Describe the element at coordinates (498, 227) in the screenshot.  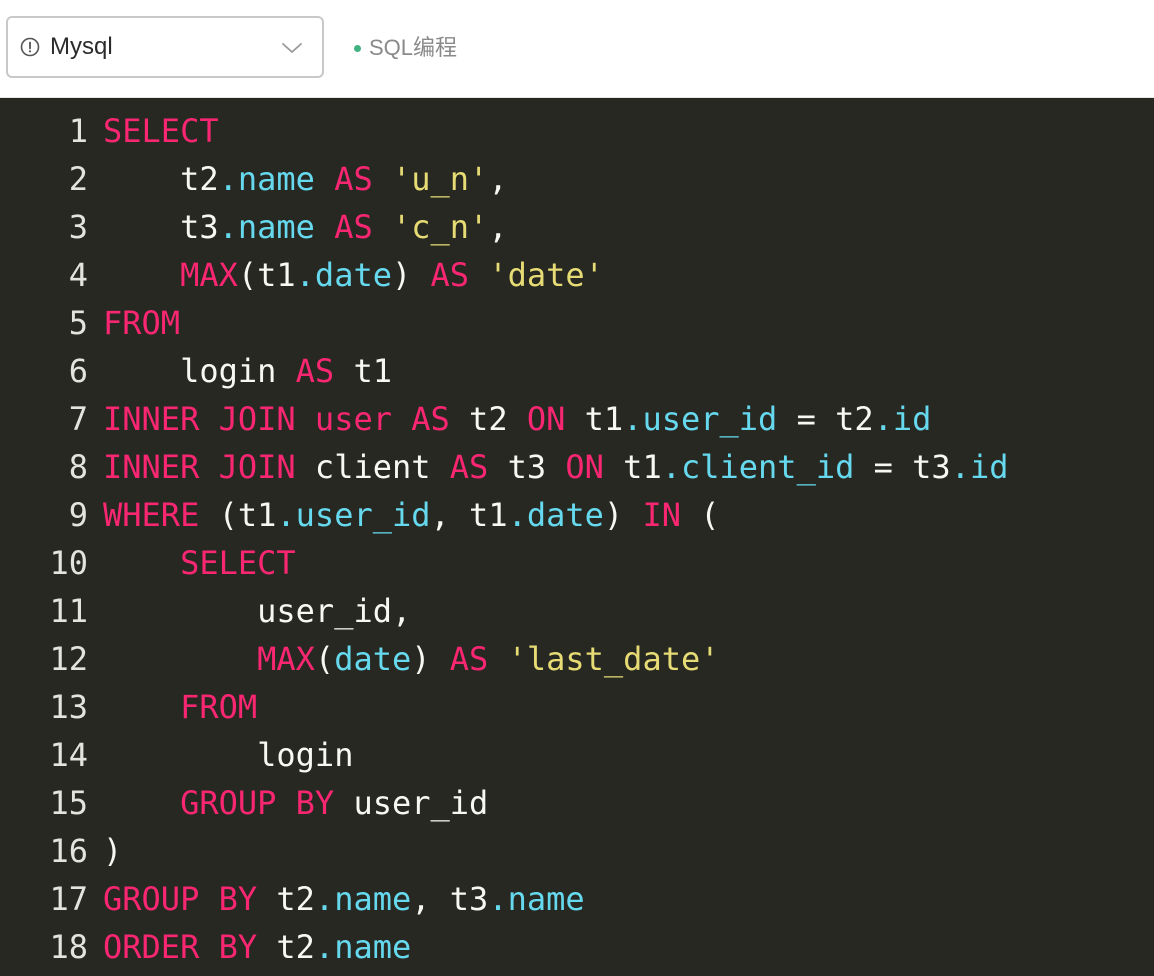
I see `code-token: ,` at that location.